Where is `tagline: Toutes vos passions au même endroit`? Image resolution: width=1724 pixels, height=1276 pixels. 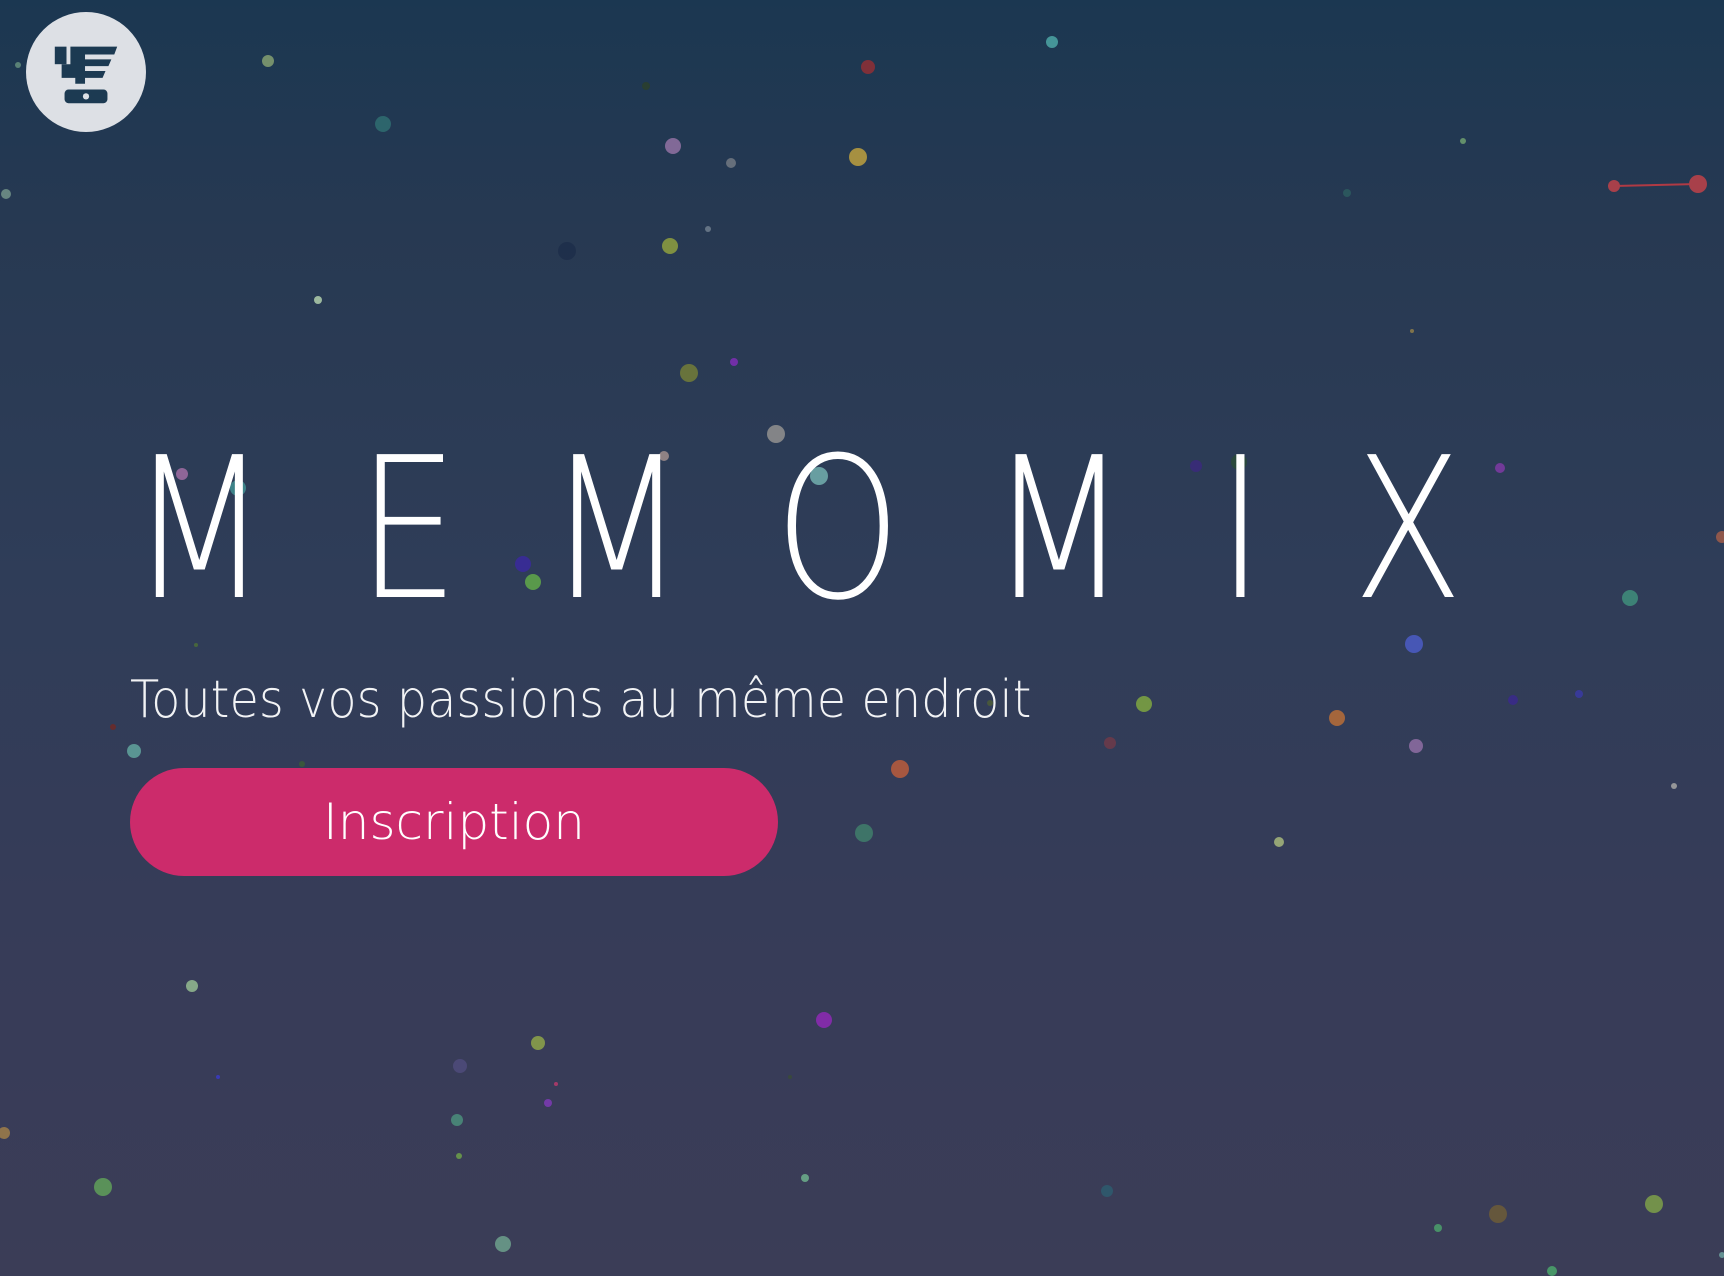
tagline: Toutes vos passions au même endroit is located at coordinates (581, 700).